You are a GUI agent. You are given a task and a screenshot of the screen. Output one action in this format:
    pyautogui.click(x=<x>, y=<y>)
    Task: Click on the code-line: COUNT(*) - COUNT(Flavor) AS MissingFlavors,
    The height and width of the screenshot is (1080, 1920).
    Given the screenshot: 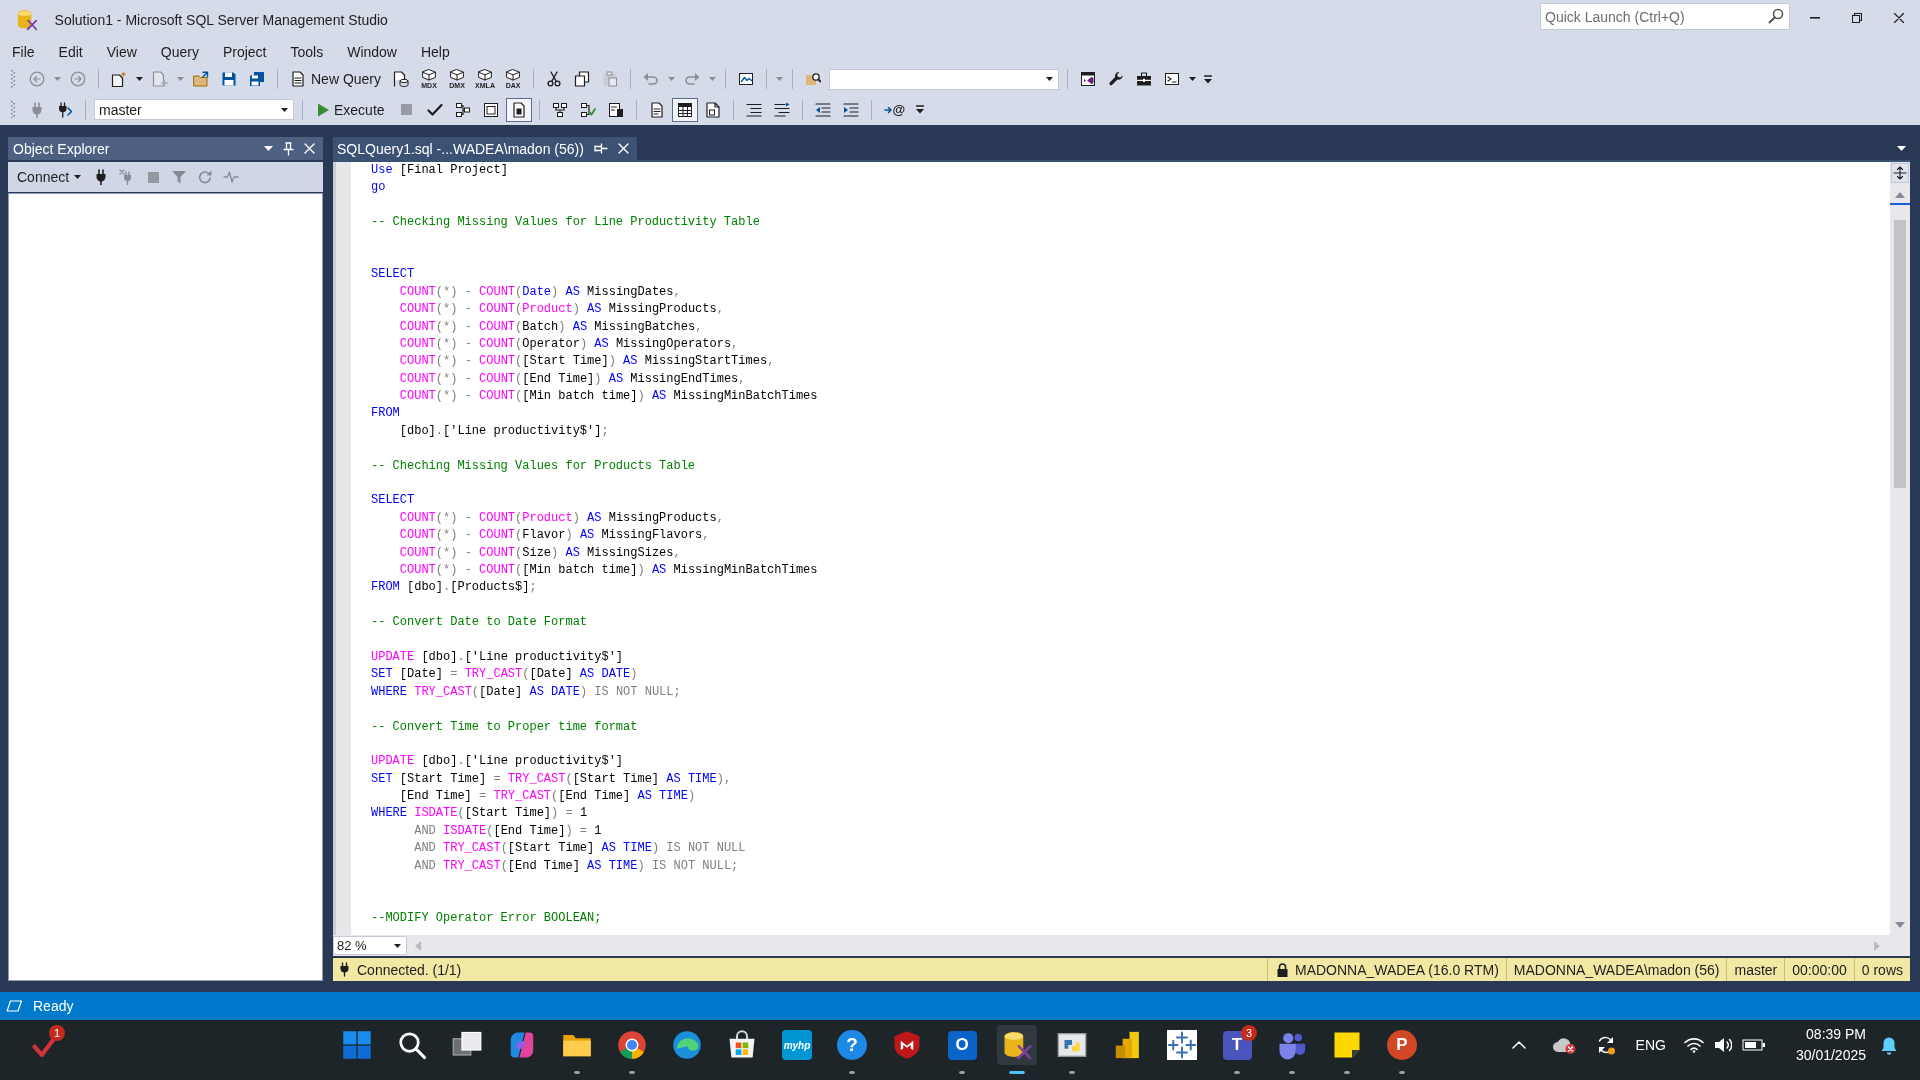 What is the action you would take?
    pyautogui.click(x=554, y=535)
    